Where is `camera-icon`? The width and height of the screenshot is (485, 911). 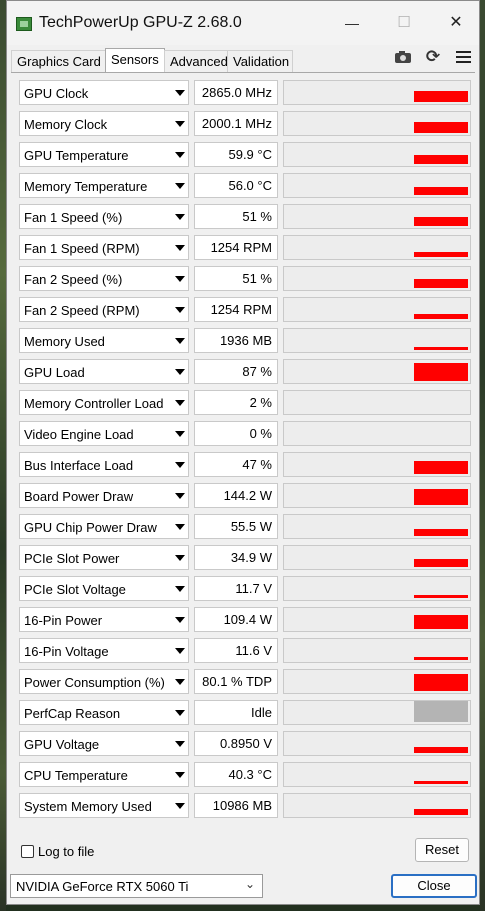
camera-icon is located at coordinates (403, 57).